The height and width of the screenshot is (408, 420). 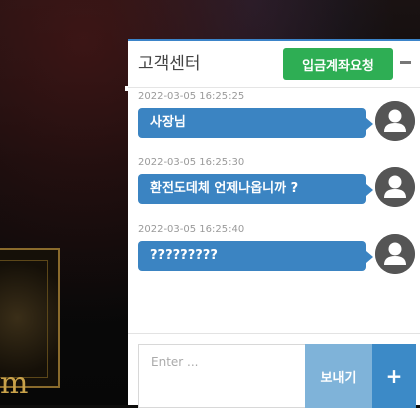 I want to click on background-logo-letter: m, so click(x=14, y=383).